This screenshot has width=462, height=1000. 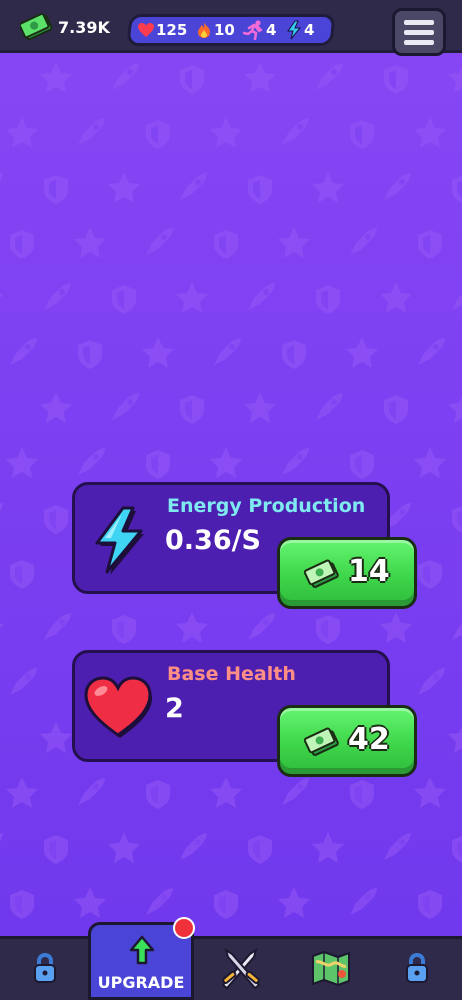 I want to click on energy-value: 4, so click(x=309, y=30).